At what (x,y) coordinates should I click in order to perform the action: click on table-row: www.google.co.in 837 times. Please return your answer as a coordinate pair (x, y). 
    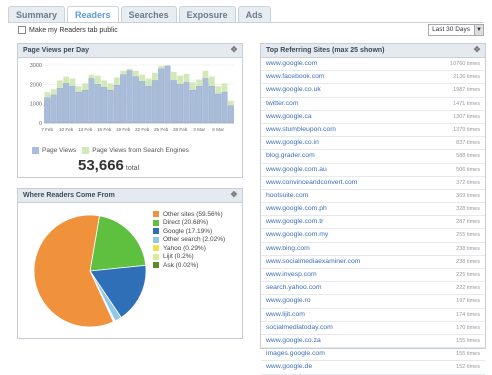
    Looking at the image, I should click on (373, 144).